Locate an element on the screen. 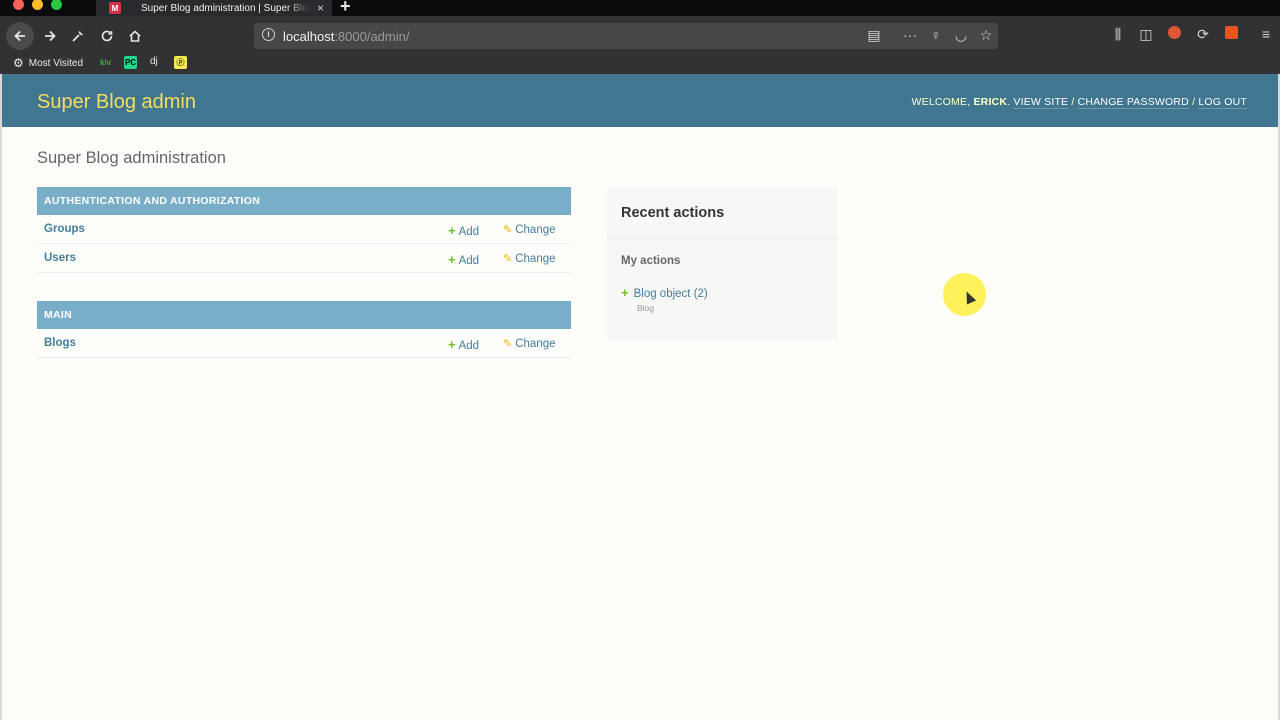 Image resolution: width=1280 pixels, height=720 pixels. bookmark-most-visited: ⚙ Most Visited is located at coordinates (48, 63).